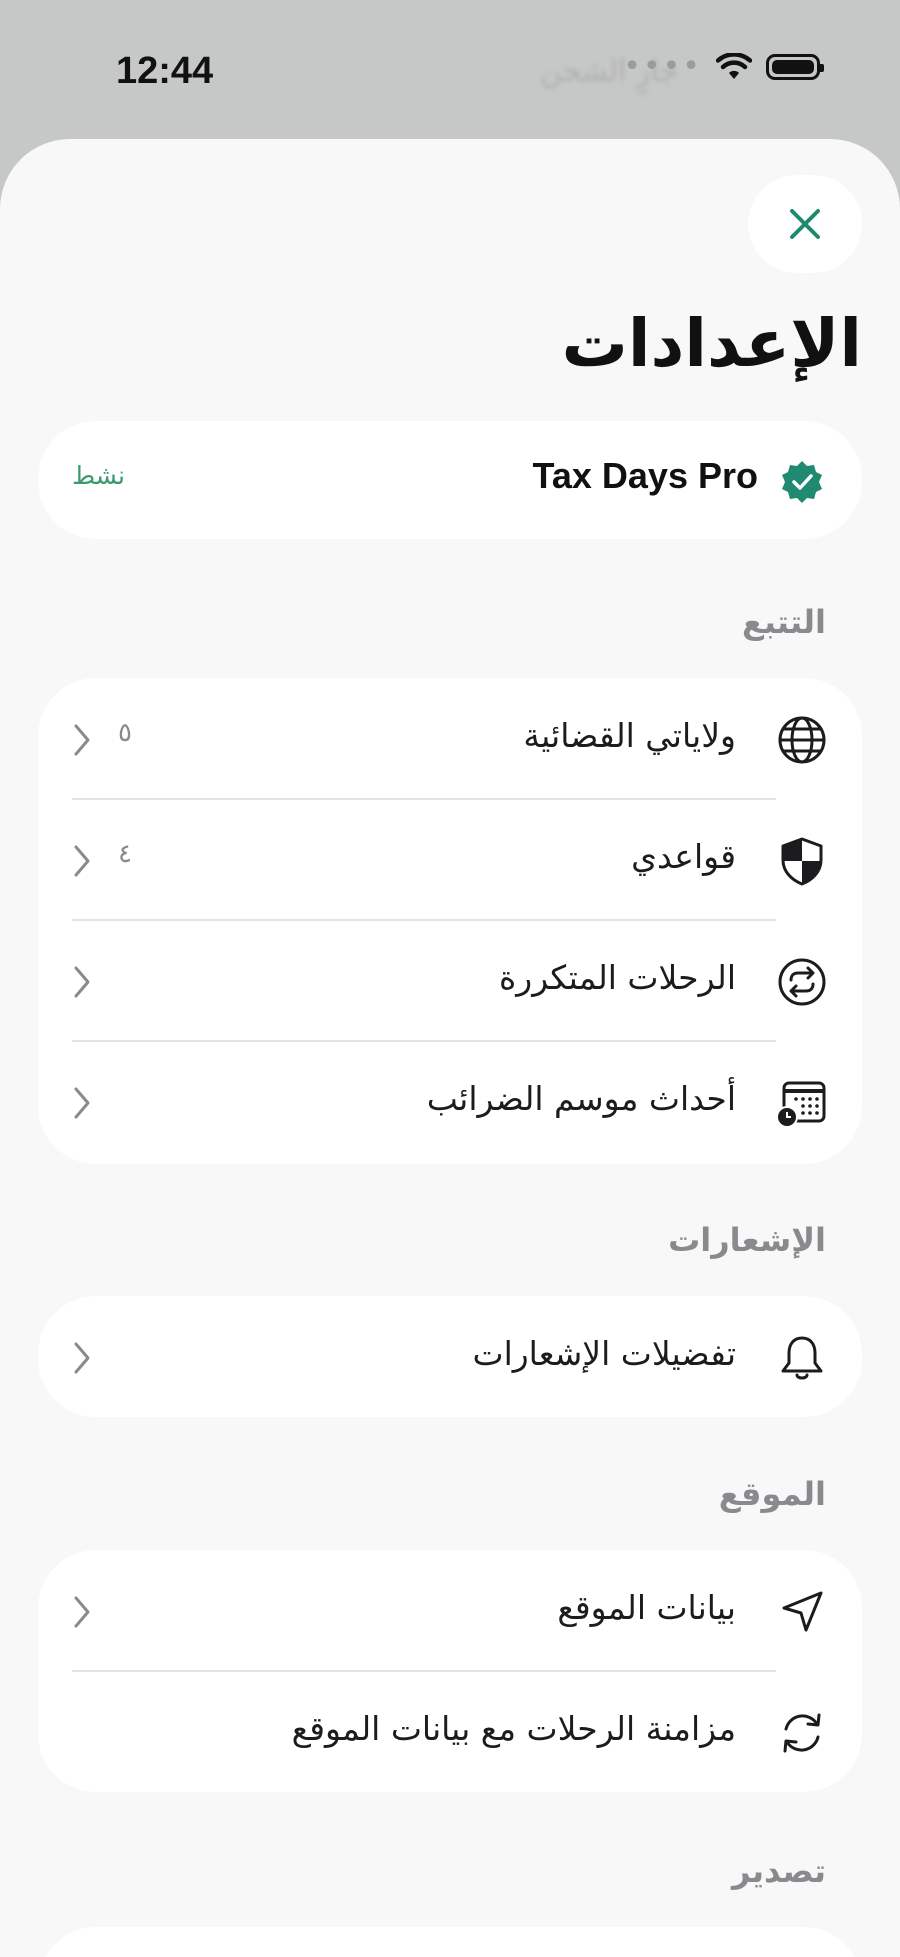 Image resolution: width=900 pixels, height=1957 pixels. I want to click on status-bar: 12:44 جارٍ الشحن ••••, so click(450, 70).